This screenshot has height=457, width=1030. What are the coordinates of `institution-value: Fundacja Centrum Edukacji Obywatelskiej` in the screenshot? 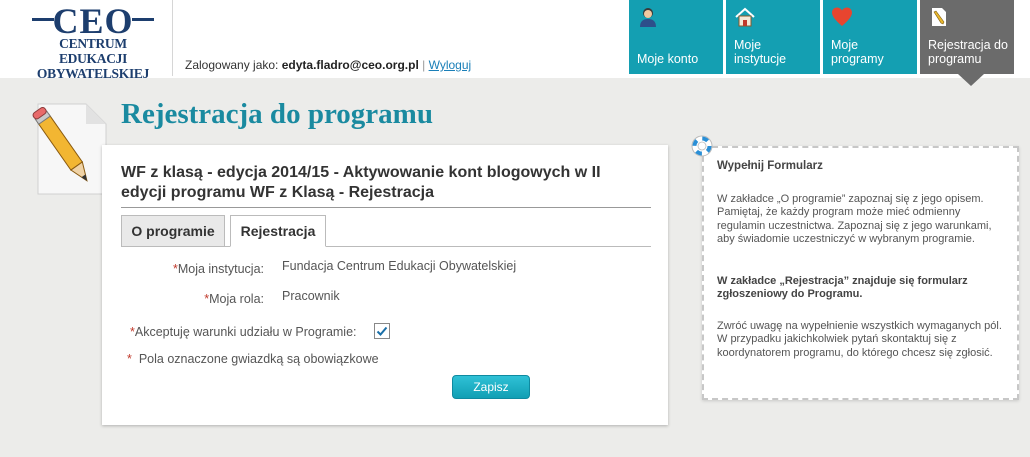 It's located at (399, 266).